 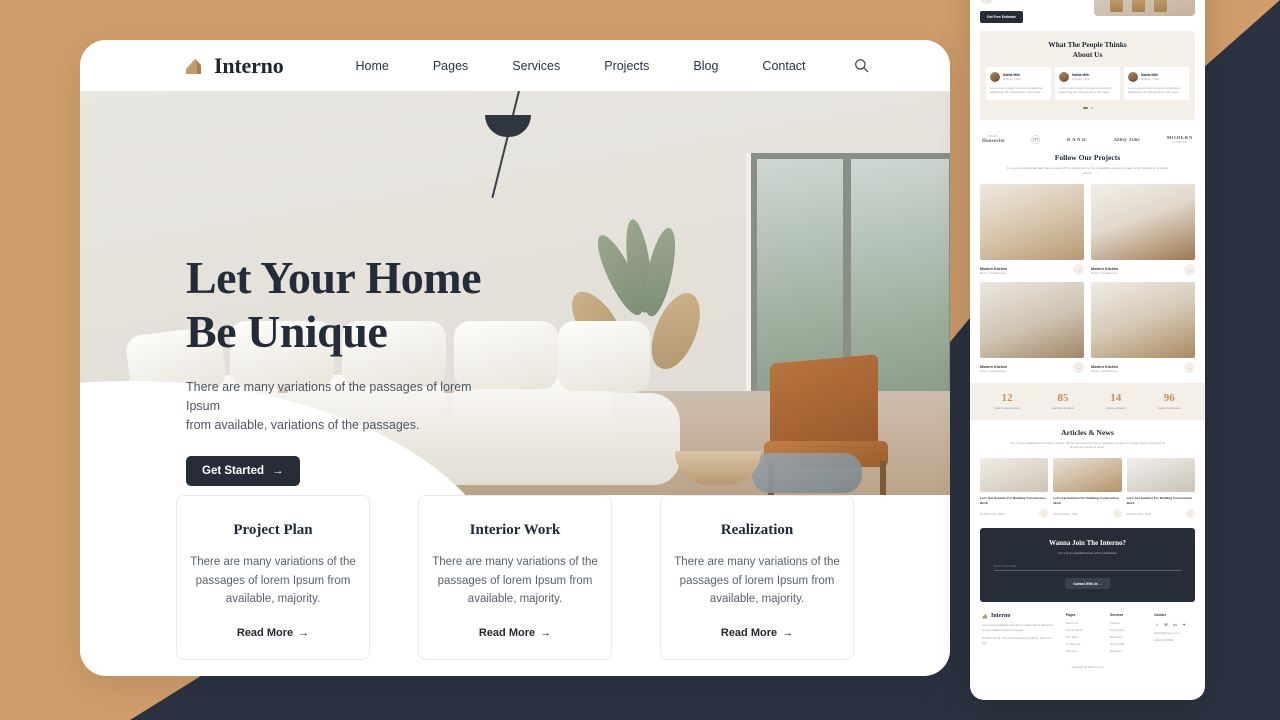 I want to click on footer-link: Our Team, so click(x=1083, y=637).